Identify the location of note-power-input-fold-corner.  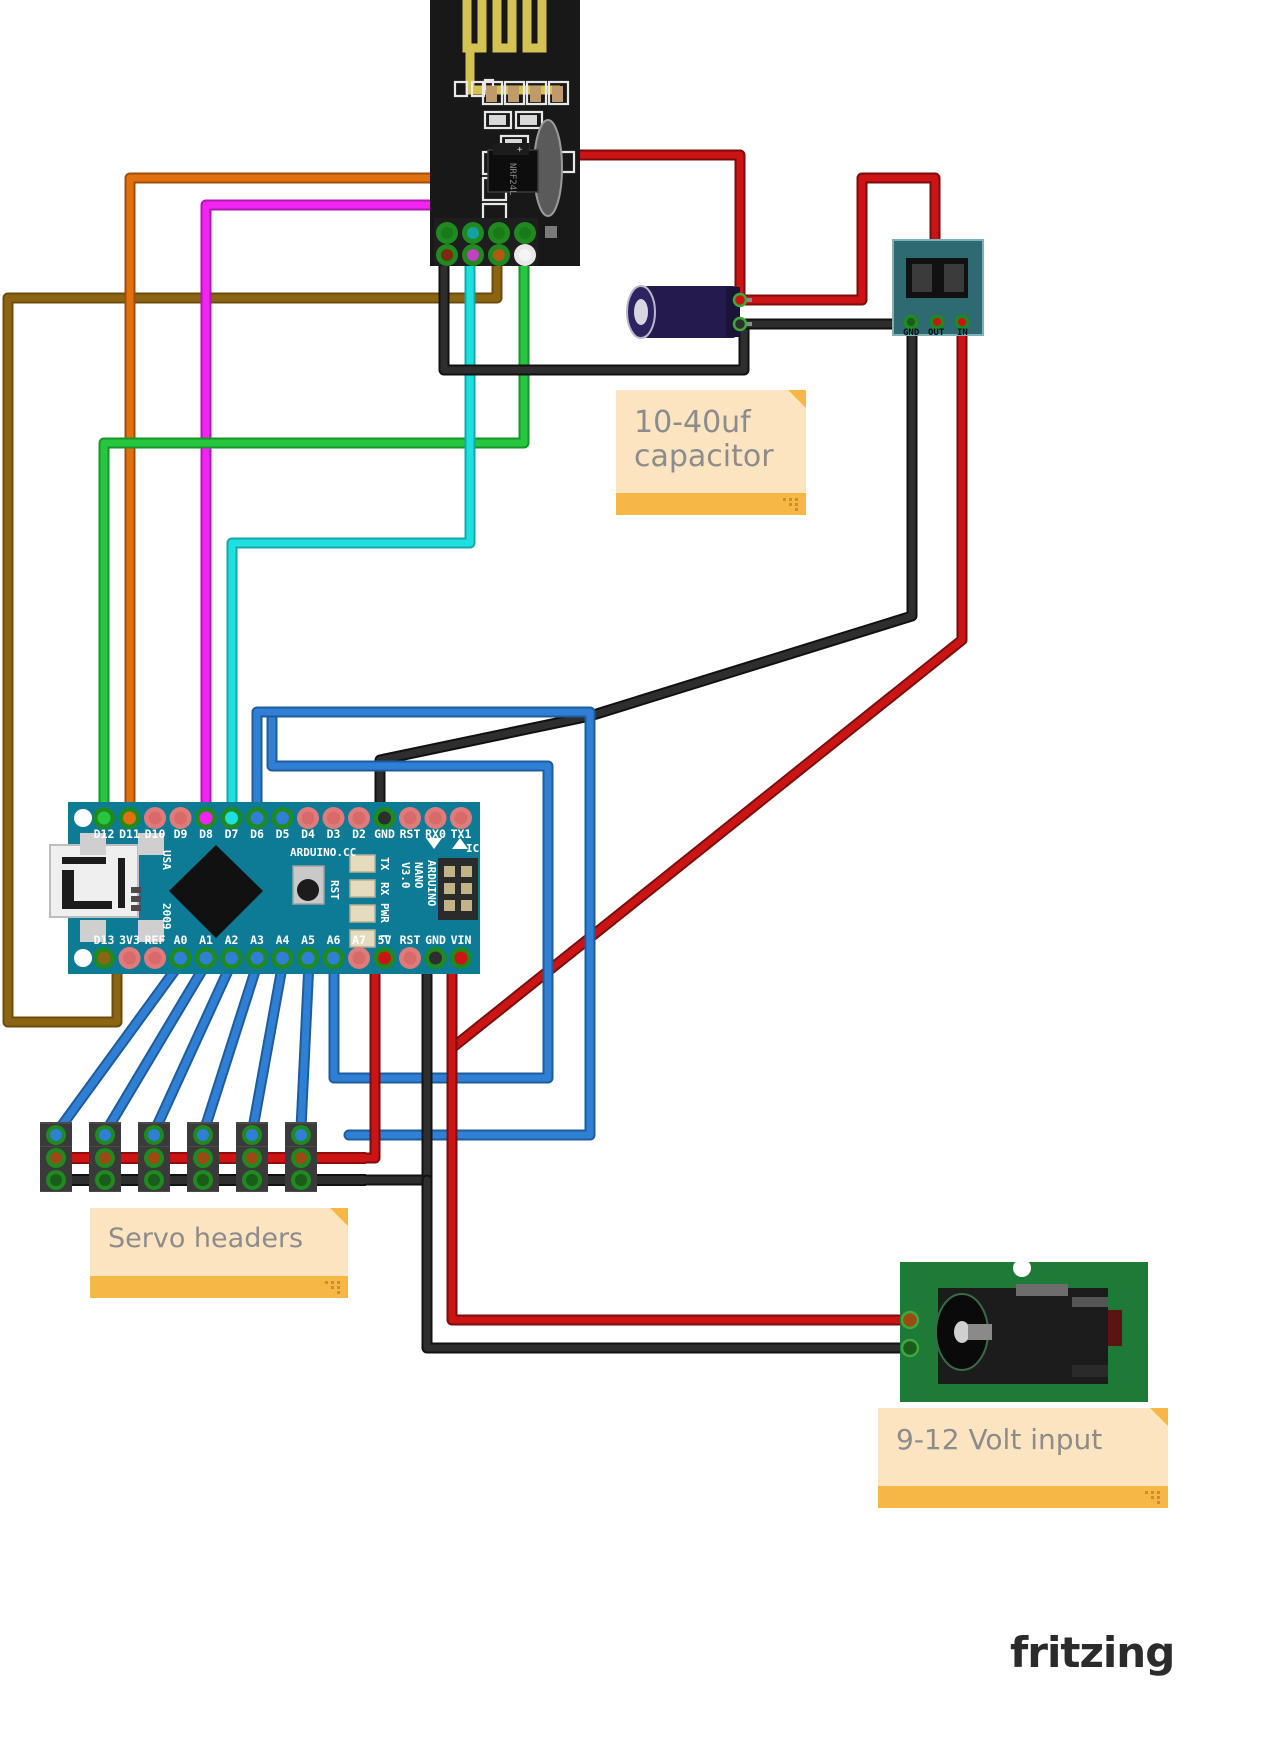
(1159, 1417).